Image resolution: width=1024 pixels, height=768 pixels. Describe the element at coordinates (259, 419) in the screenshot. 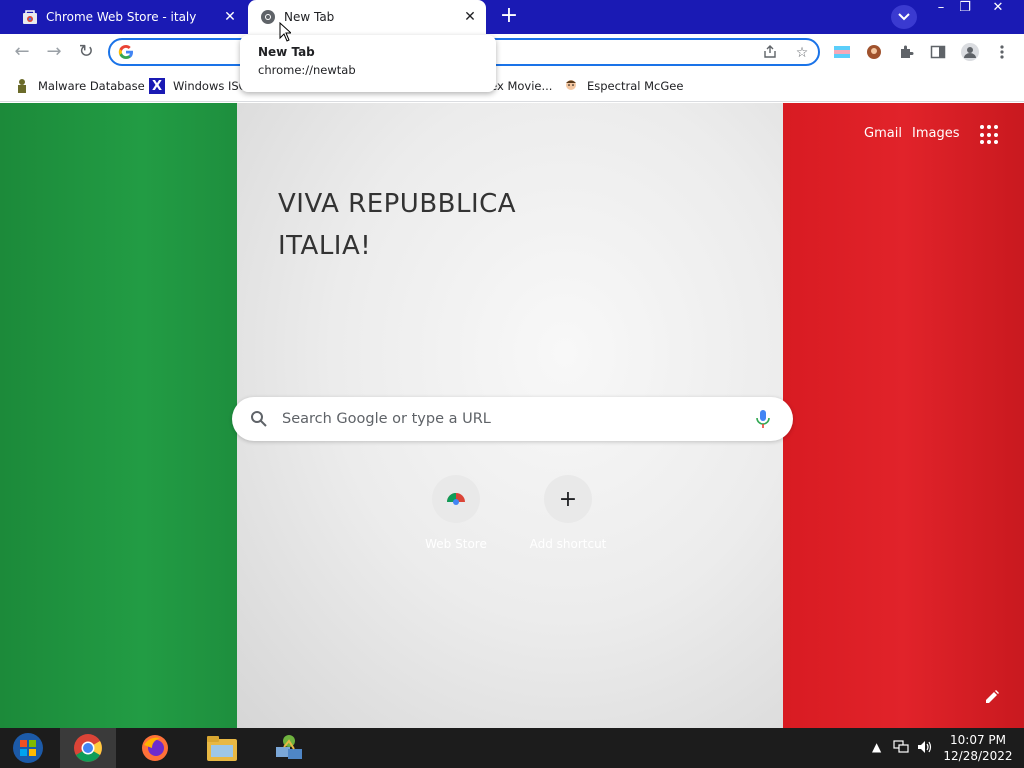

I see `search-icon` at that location.